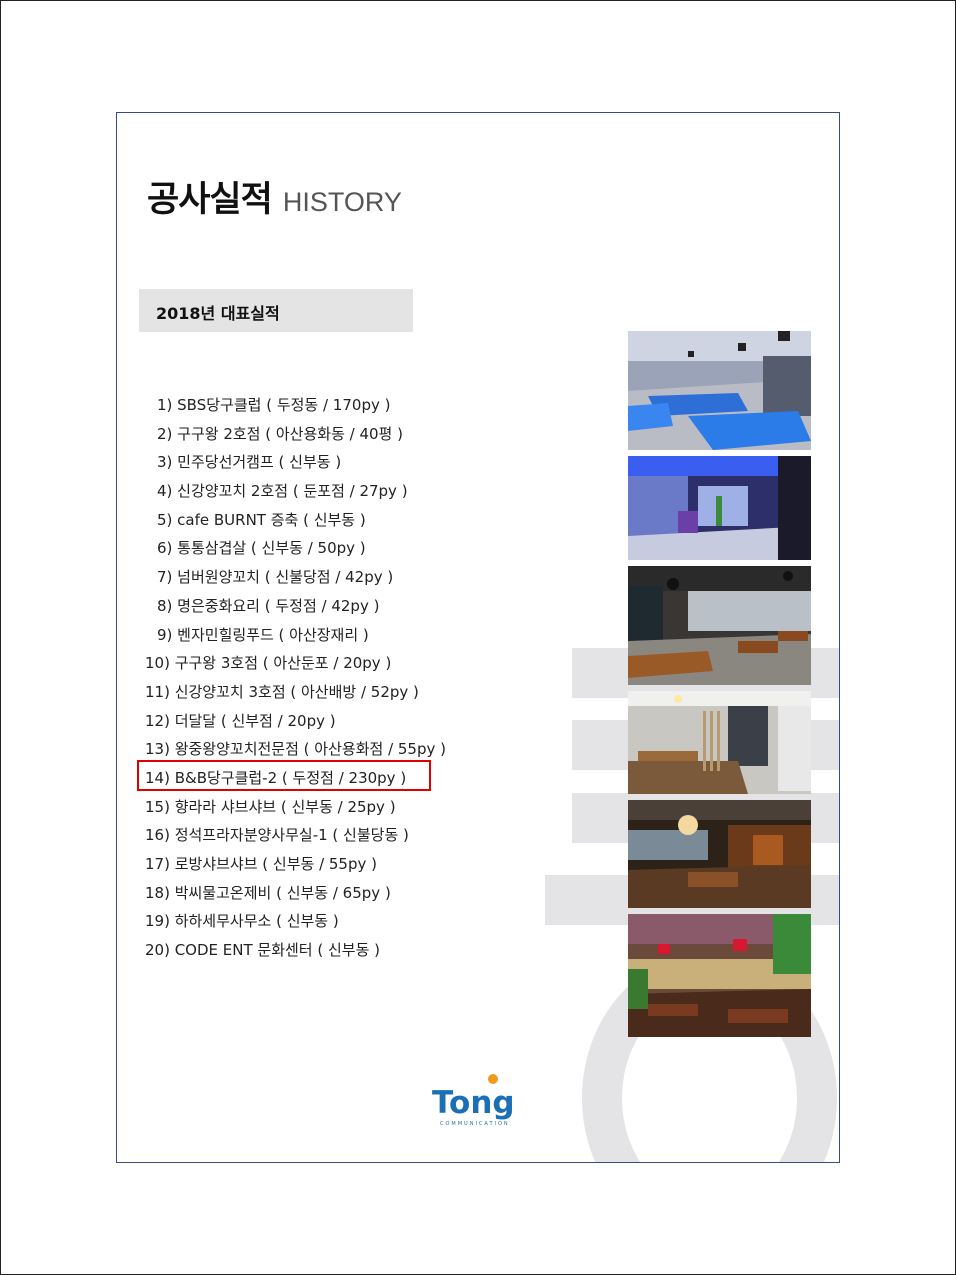 The width and height of the screenshot is (956, 1275). What do you see at coordinates (268, 663) in the screenshot?
I see `list-item: 10) 구구왕 3호점 ( 아산둔포 / 20py )` at bounding box center [268, 663].